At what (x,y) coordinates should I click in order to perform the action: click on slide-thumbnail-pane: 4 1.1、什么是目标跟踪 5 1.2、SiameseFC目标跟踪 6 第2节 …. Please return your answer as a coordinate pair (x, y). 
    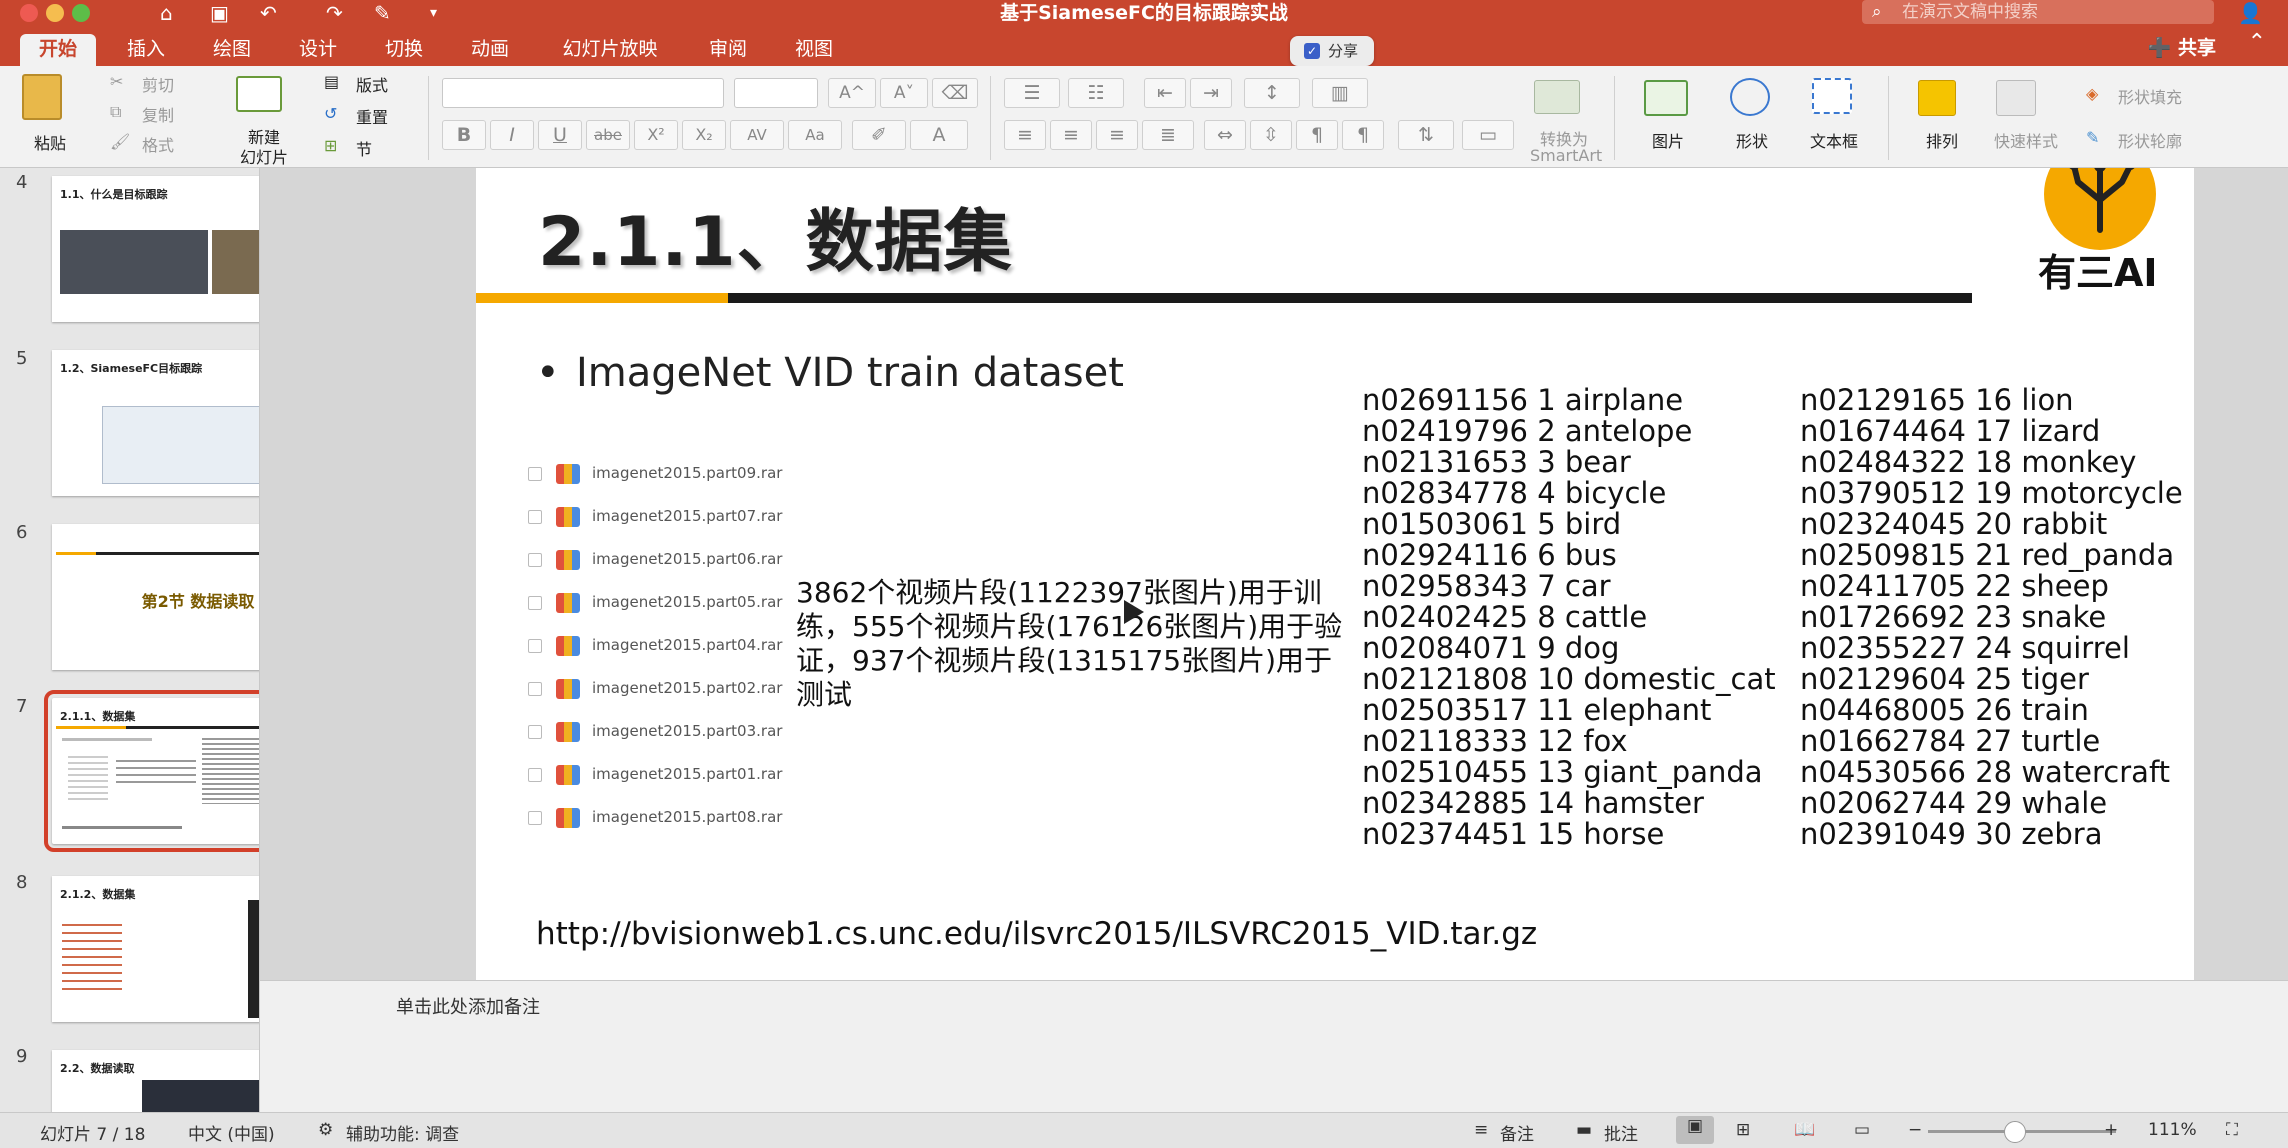
    Looking at the image, I should click on (130, 640).